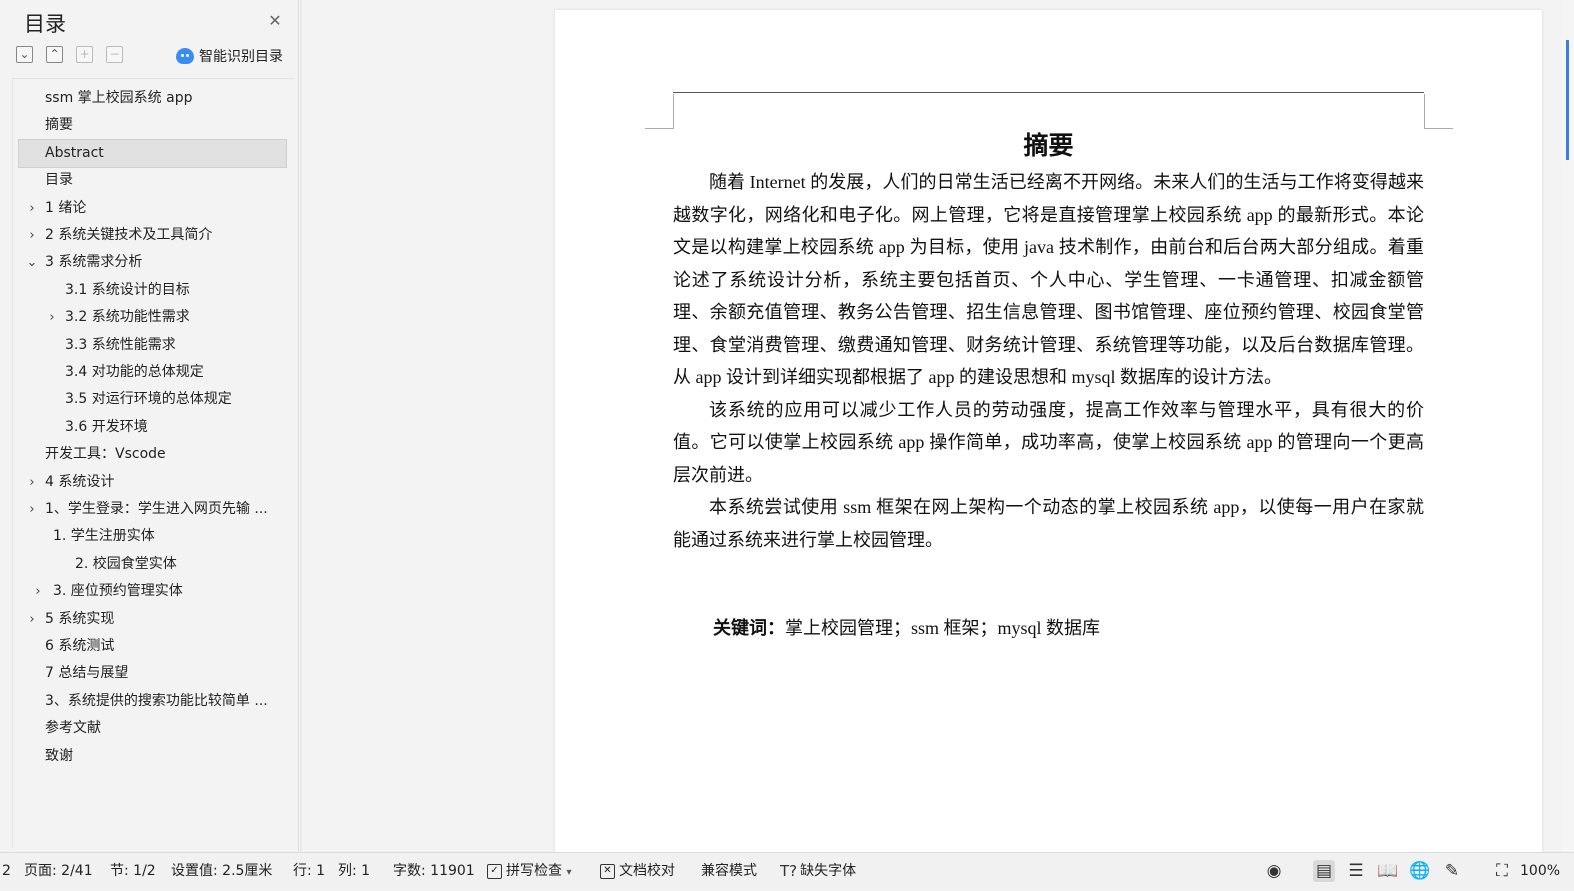  What do you see at coordinates (74, 152) in the screenshot?
I see `toc-item-label: Abstract` at bounding box center [74, 152].